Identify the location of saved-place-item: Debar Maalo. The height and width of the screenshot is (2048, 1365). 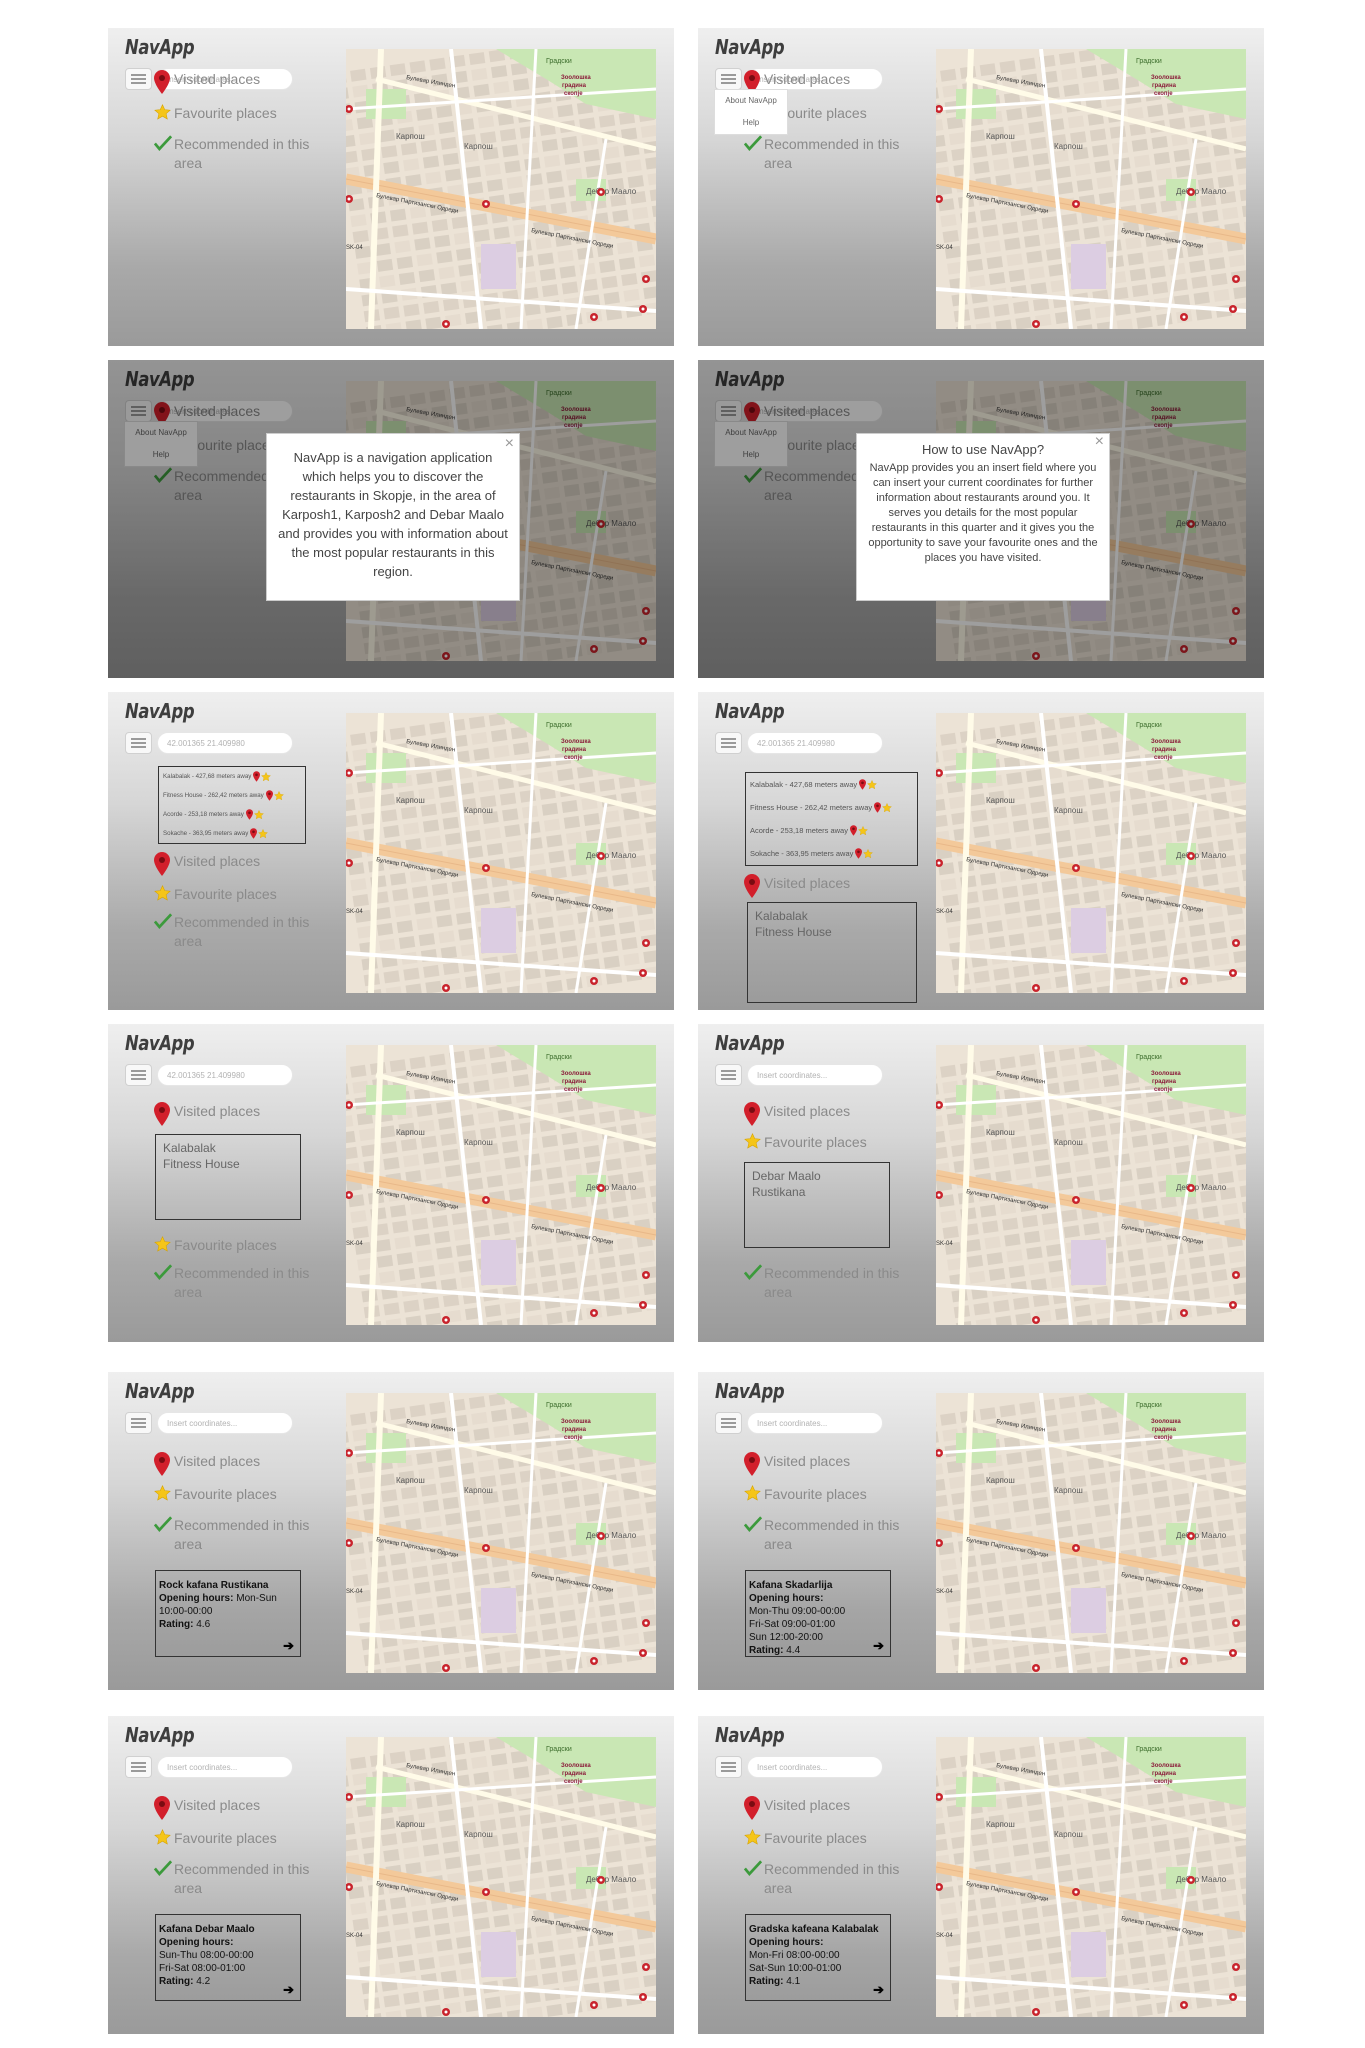
(817, 1176).